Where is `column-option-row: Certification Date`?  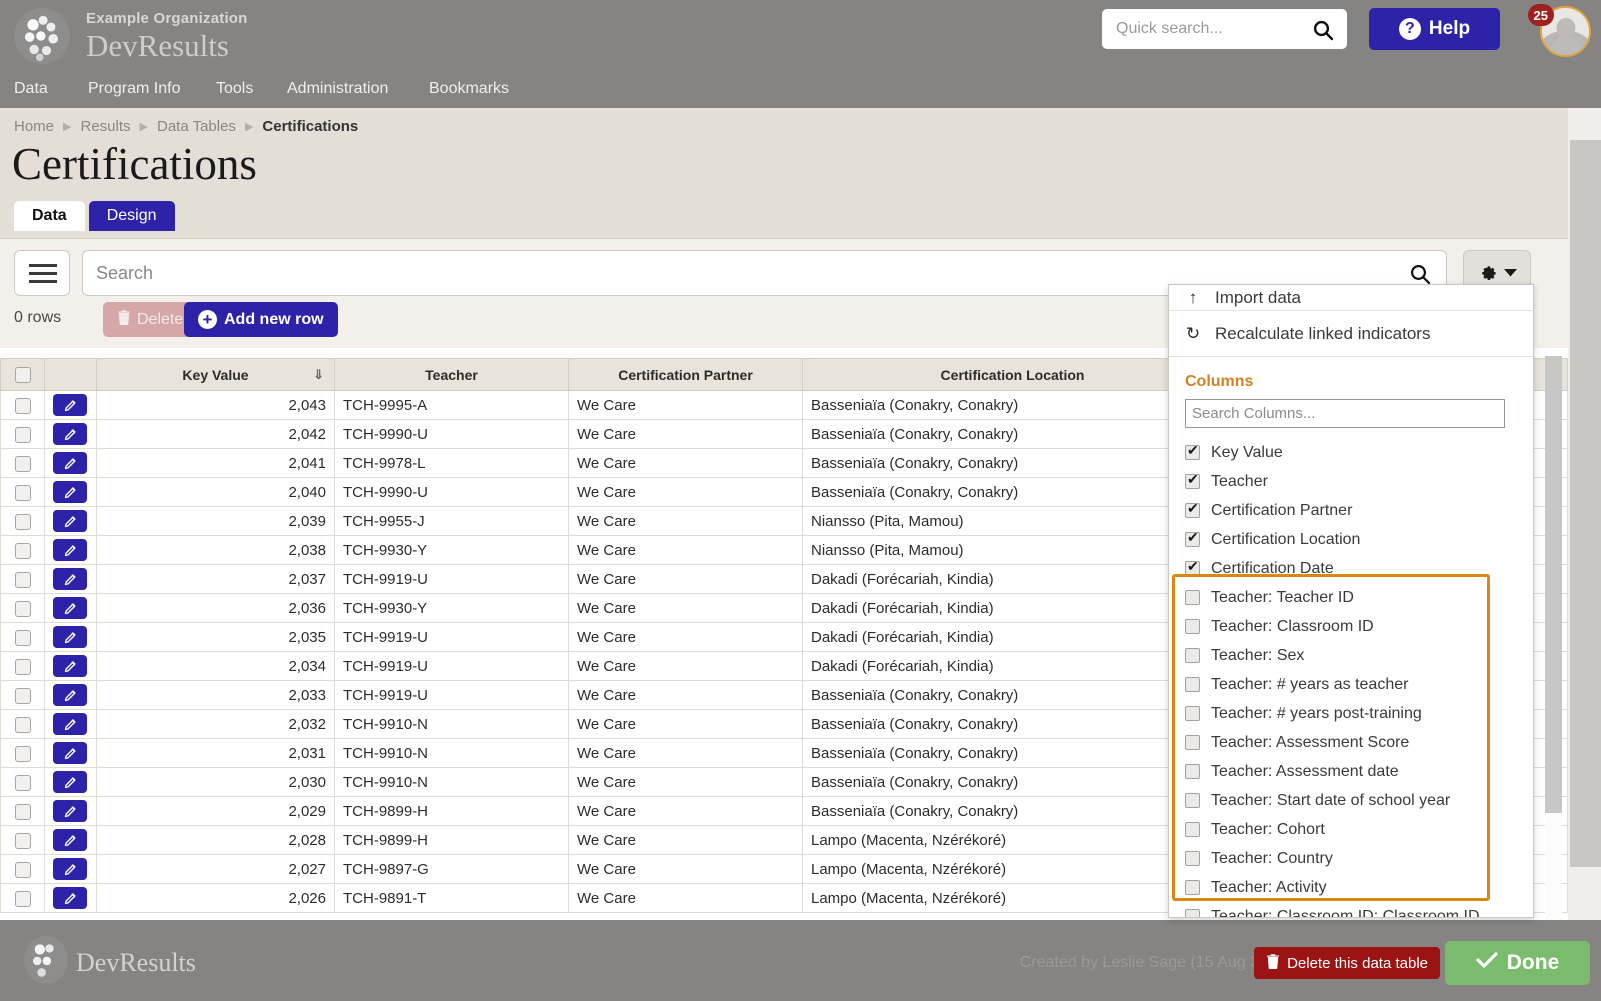
column-option-row: Certification Date is located at coordinates (1351, 568).